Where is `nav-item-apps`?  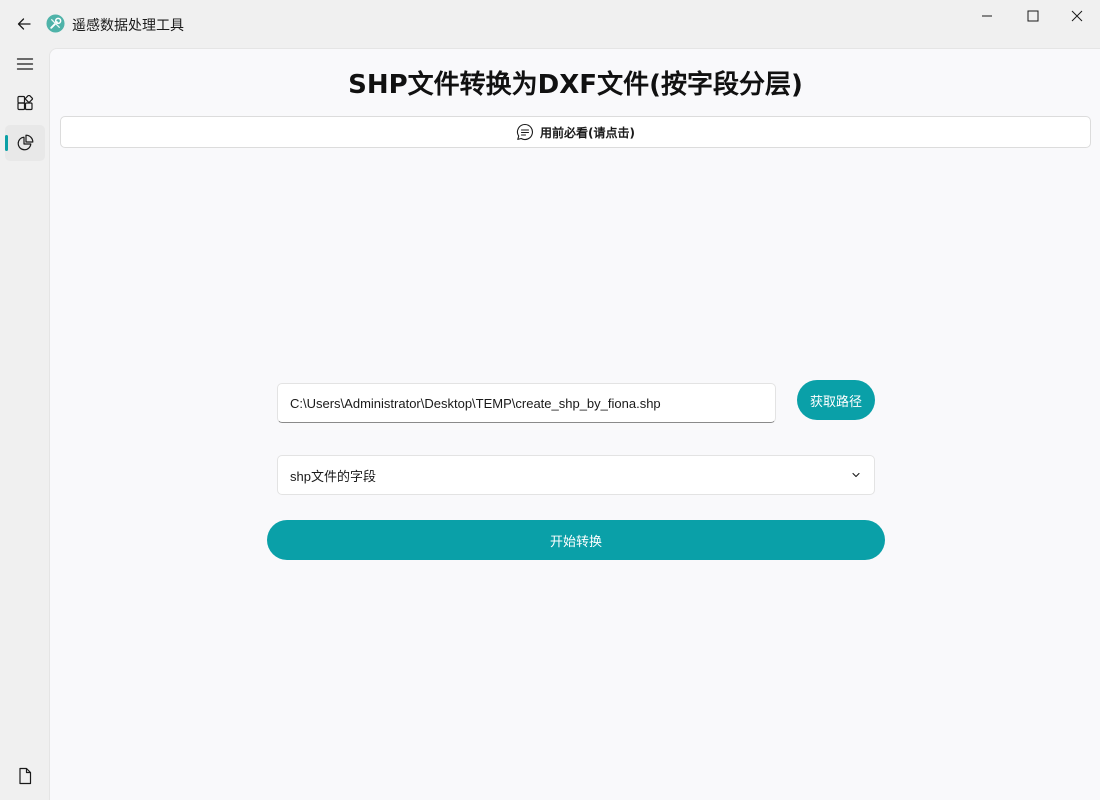 nav-item-apps is located at coordinates (25, 104).